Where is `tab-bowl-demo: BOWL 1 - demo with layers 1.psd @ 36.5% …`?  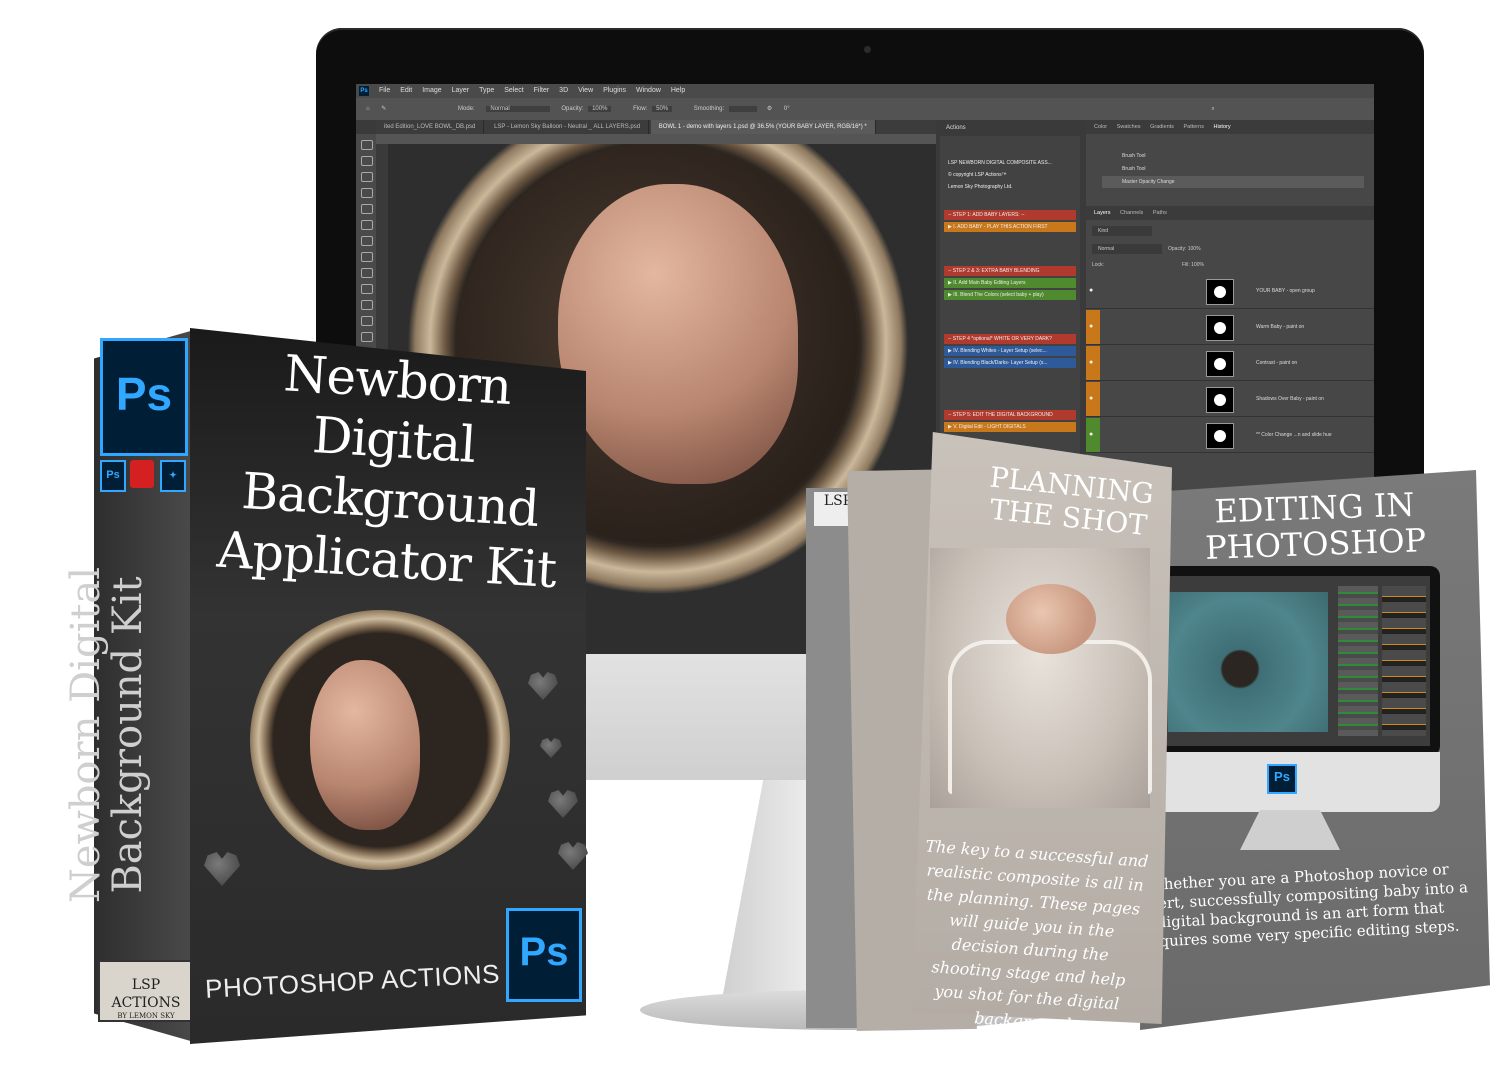 tab-bowl-demo: BOWL 1 - demo with layers 1.psd @ 36.5% … is located at coordinates (763, 127).